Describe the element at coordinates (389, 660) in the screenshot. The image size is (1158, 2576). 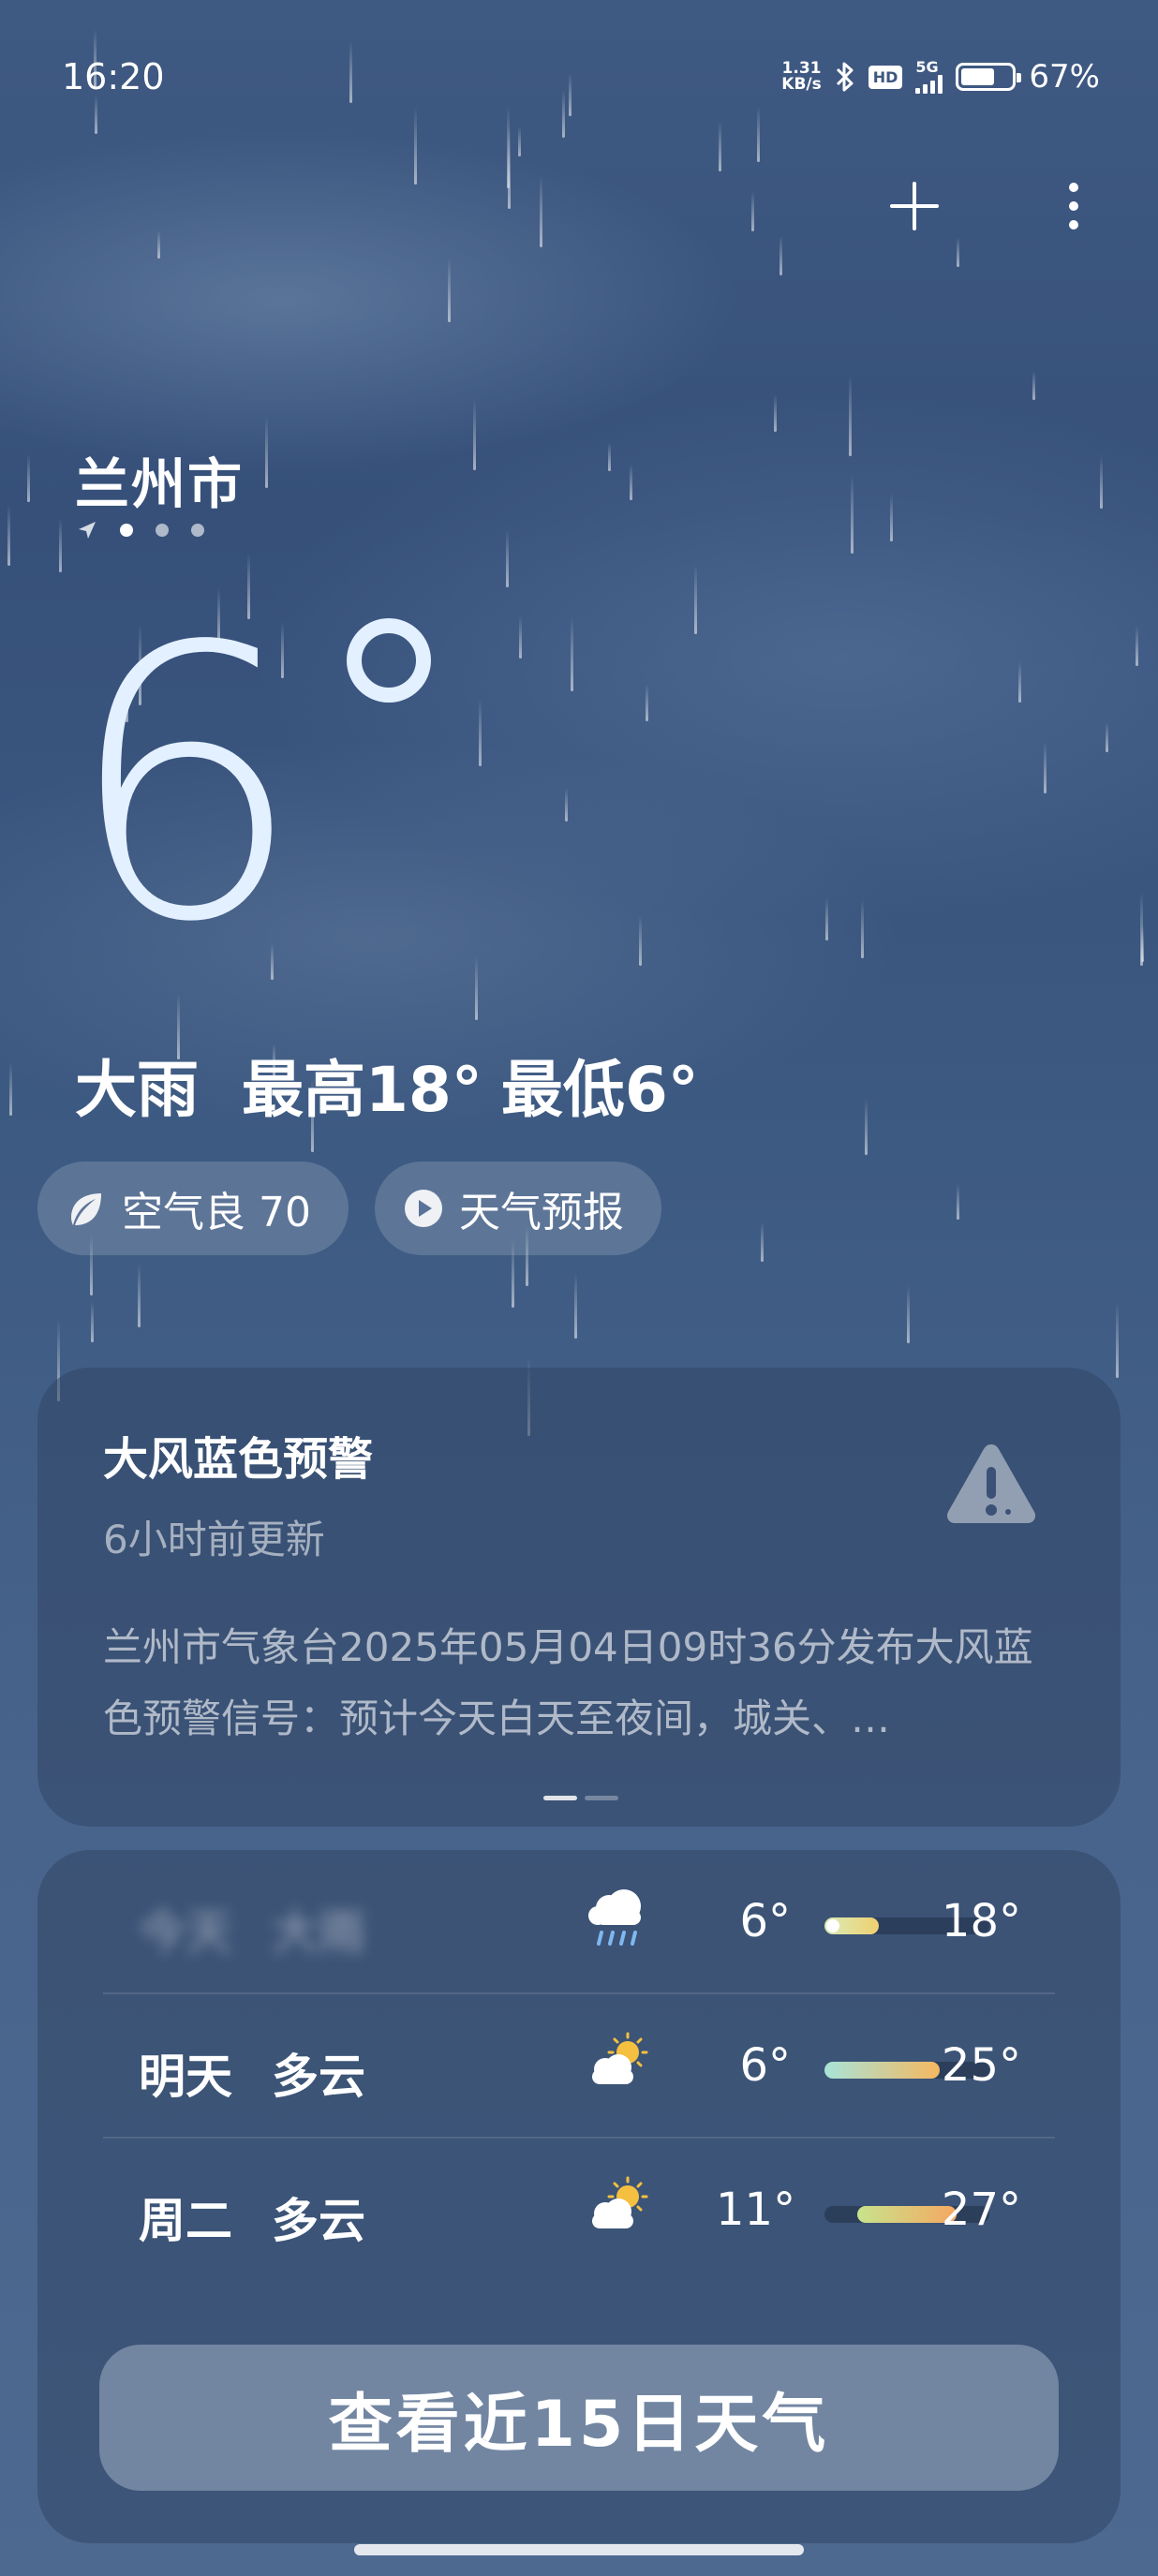
I see `degree-symbol` at that location.